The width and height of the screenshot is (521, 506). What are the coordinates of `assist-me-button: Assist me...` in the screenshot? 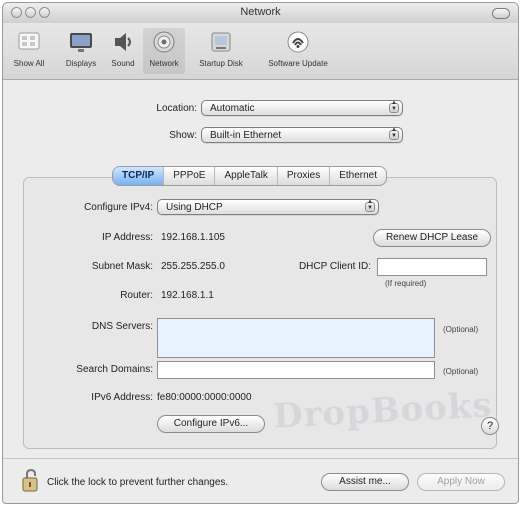 It's located at (365, 482).